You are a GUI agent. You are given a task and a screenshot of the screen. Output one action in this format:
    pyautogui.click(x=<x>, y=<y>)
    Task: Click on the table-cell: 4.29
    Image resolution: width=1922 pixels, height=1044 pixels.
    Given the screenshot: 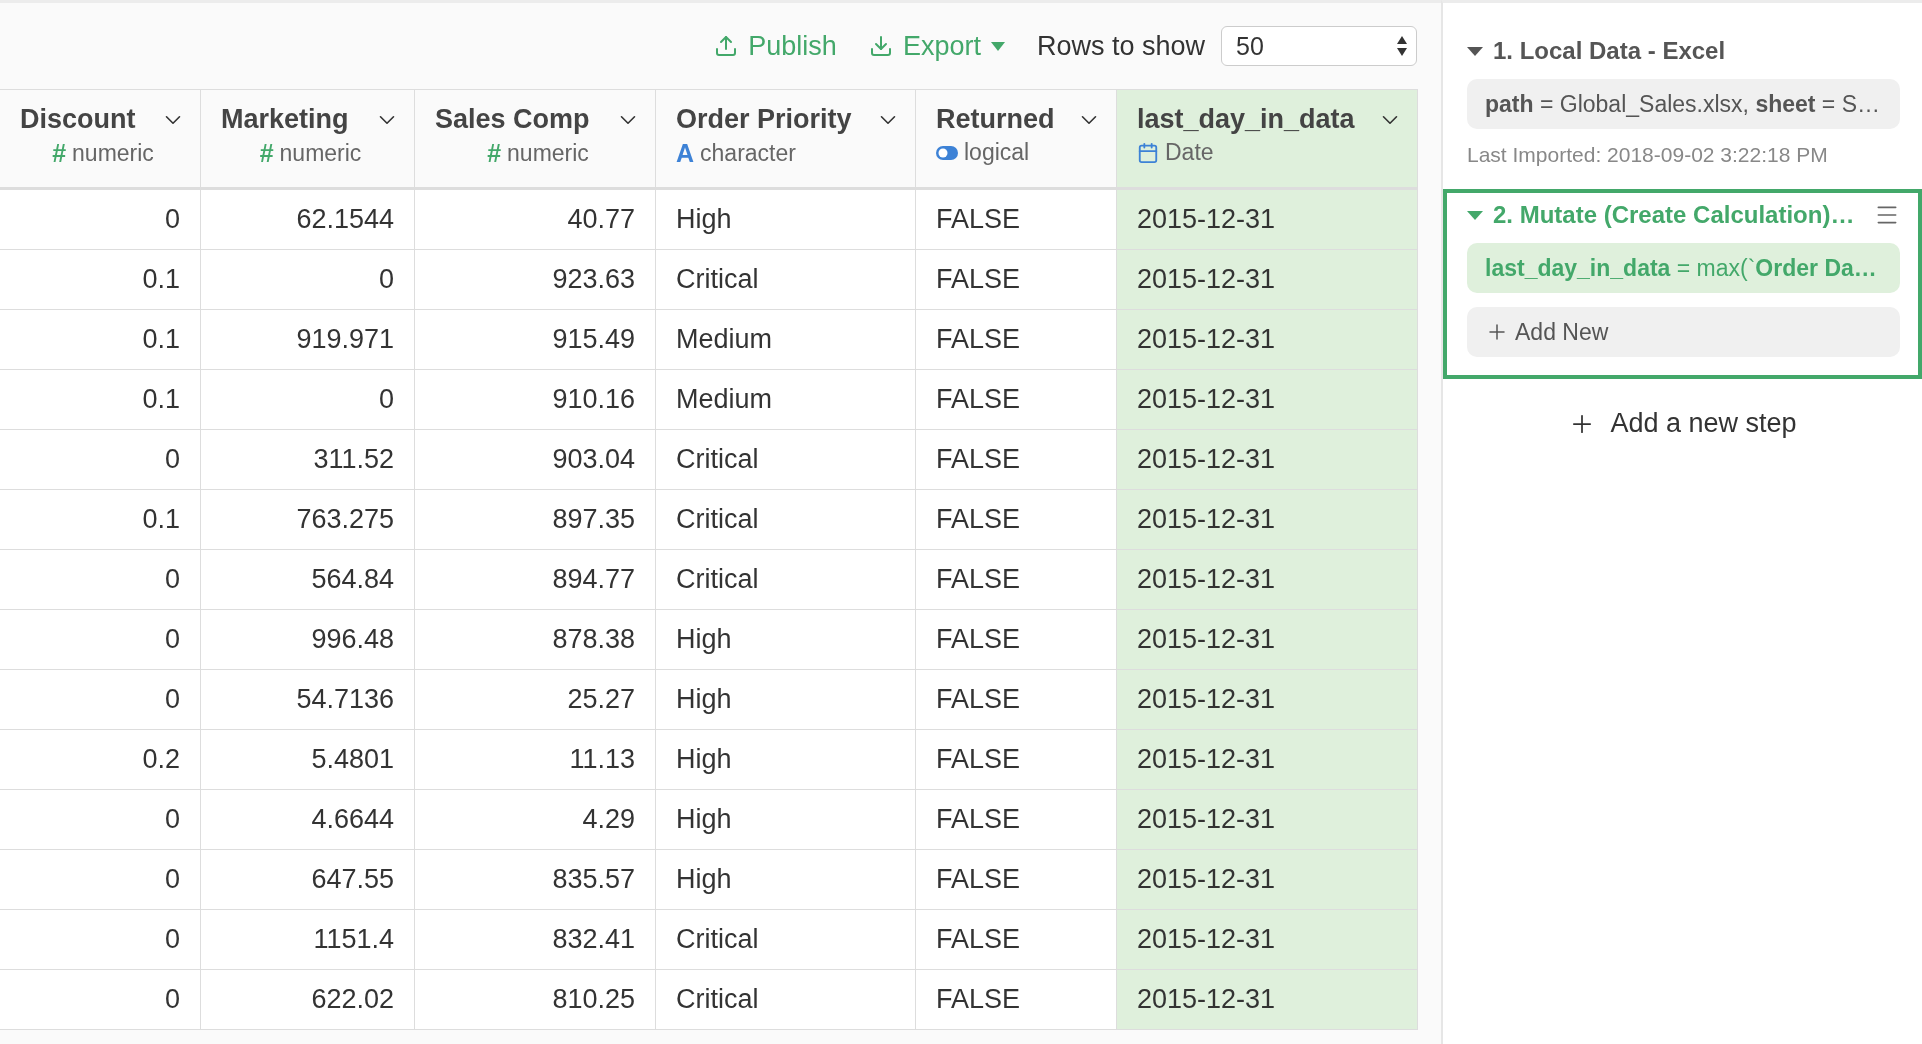 What is the action you would take?
    pyautogui.click(x=535, y=820)
    